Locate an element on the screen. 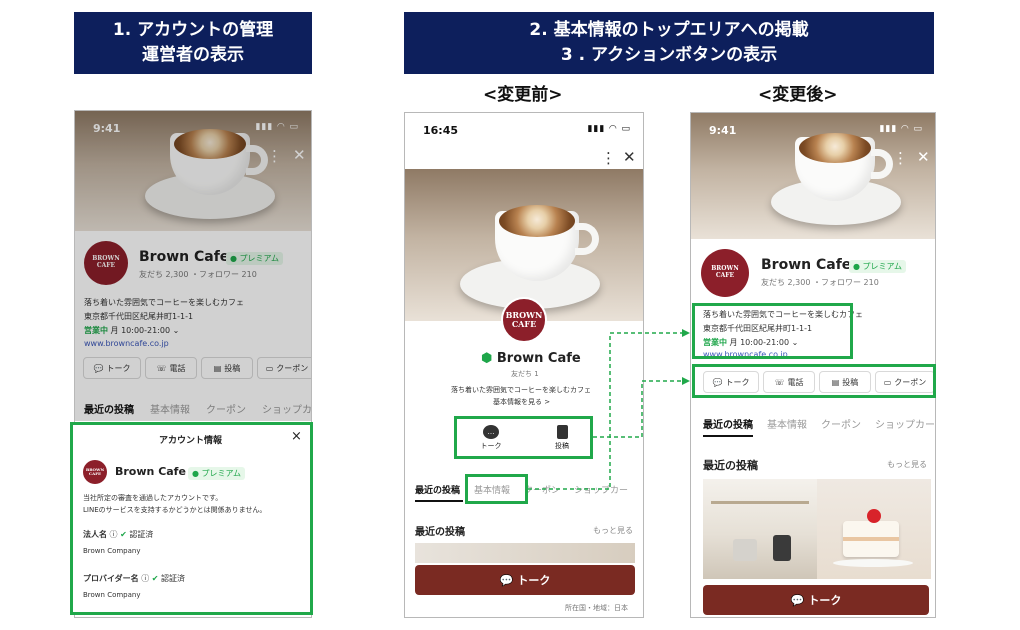  connector-arrows is located at coordinates (609, 409).